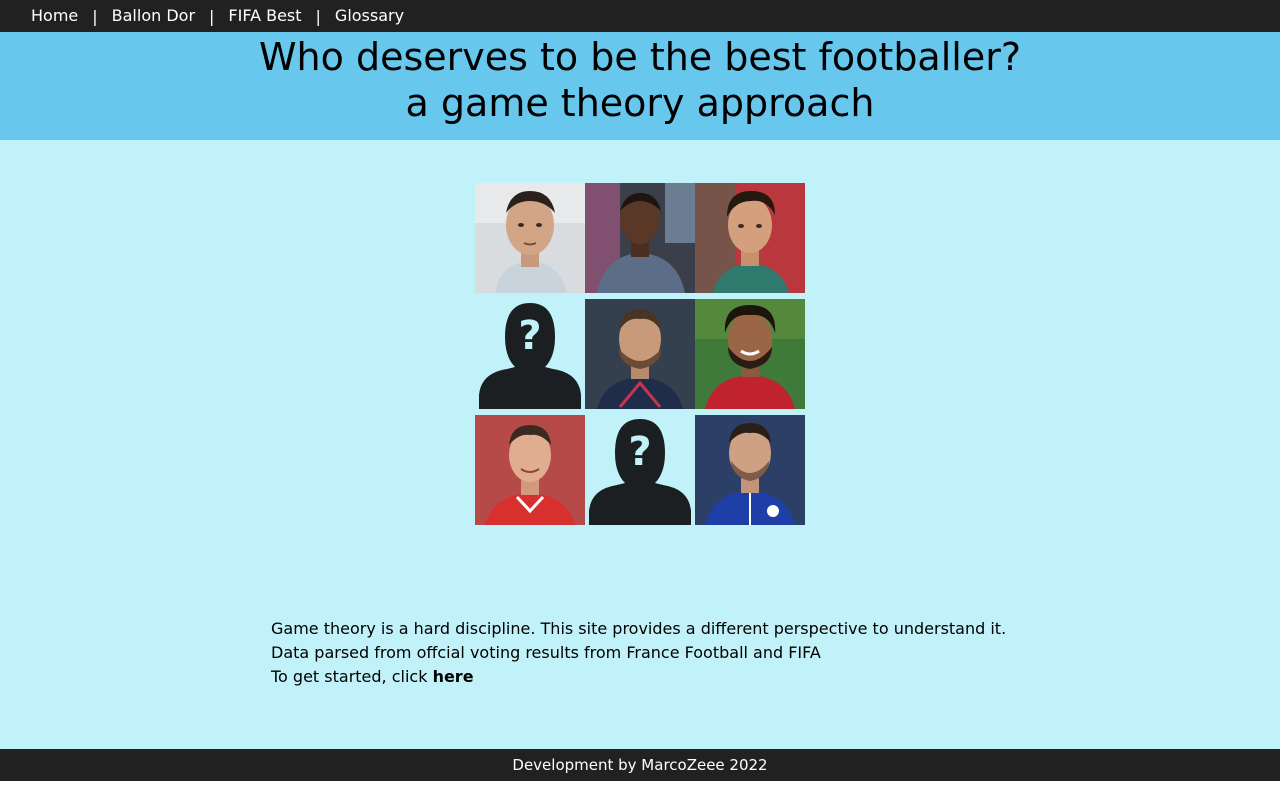 Image resolution: width=1280 pixels, height=800 pixels. I want to click on unknown-player-tile-2: ?, so click(640, 470).